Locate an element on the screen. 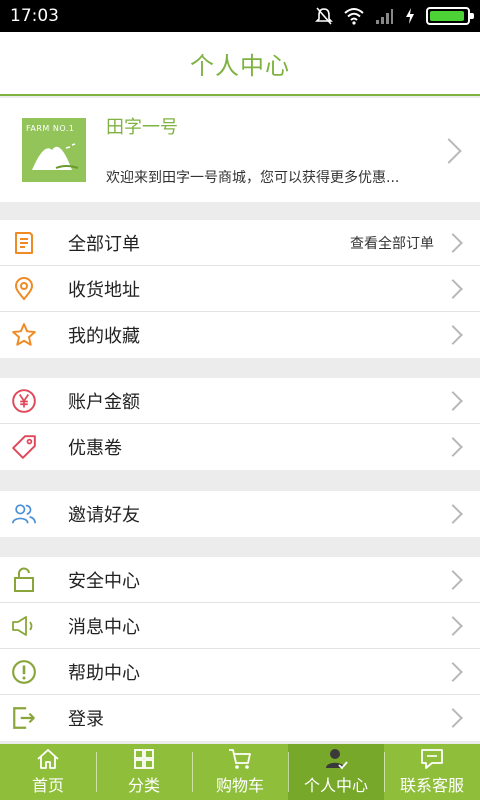  menu-item-label: 消息中心 is located at coordinates (104, 627).